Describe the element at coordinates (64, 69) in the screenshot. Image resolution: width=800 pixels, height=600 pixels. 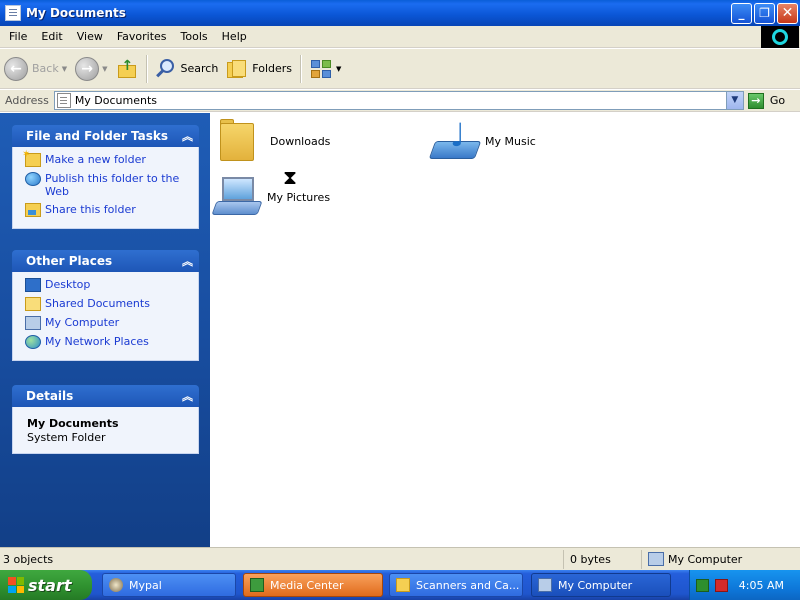
I see `back-dropdown-icon: ▼` at that location.